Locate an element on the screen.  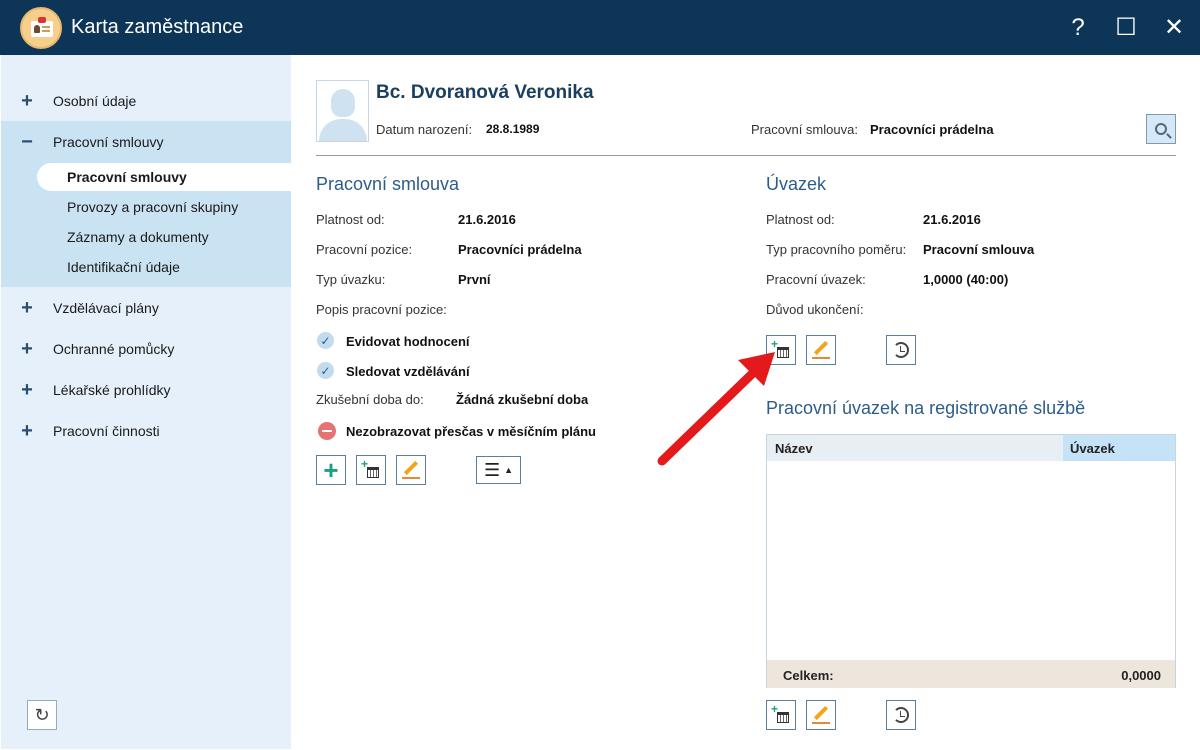
workload-valid-from-value: 21.6.2016 is located at coordinates (952, 219).